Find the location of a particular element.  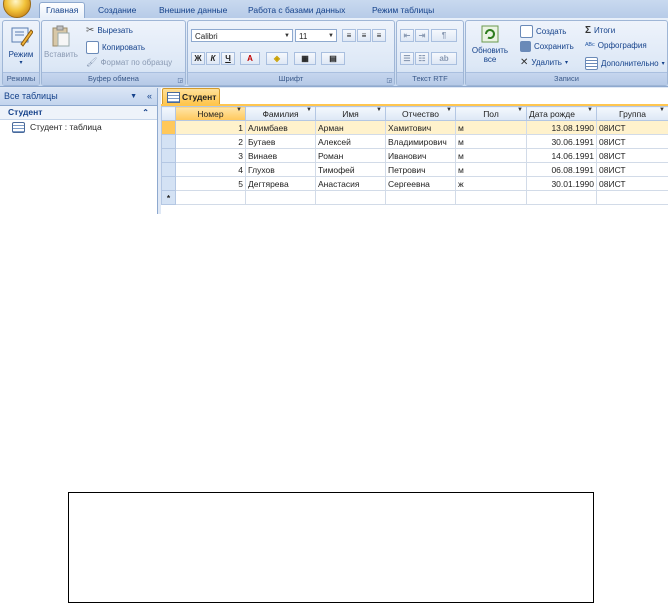

table-cell: Бутаев is located at coordinates (280, 141).